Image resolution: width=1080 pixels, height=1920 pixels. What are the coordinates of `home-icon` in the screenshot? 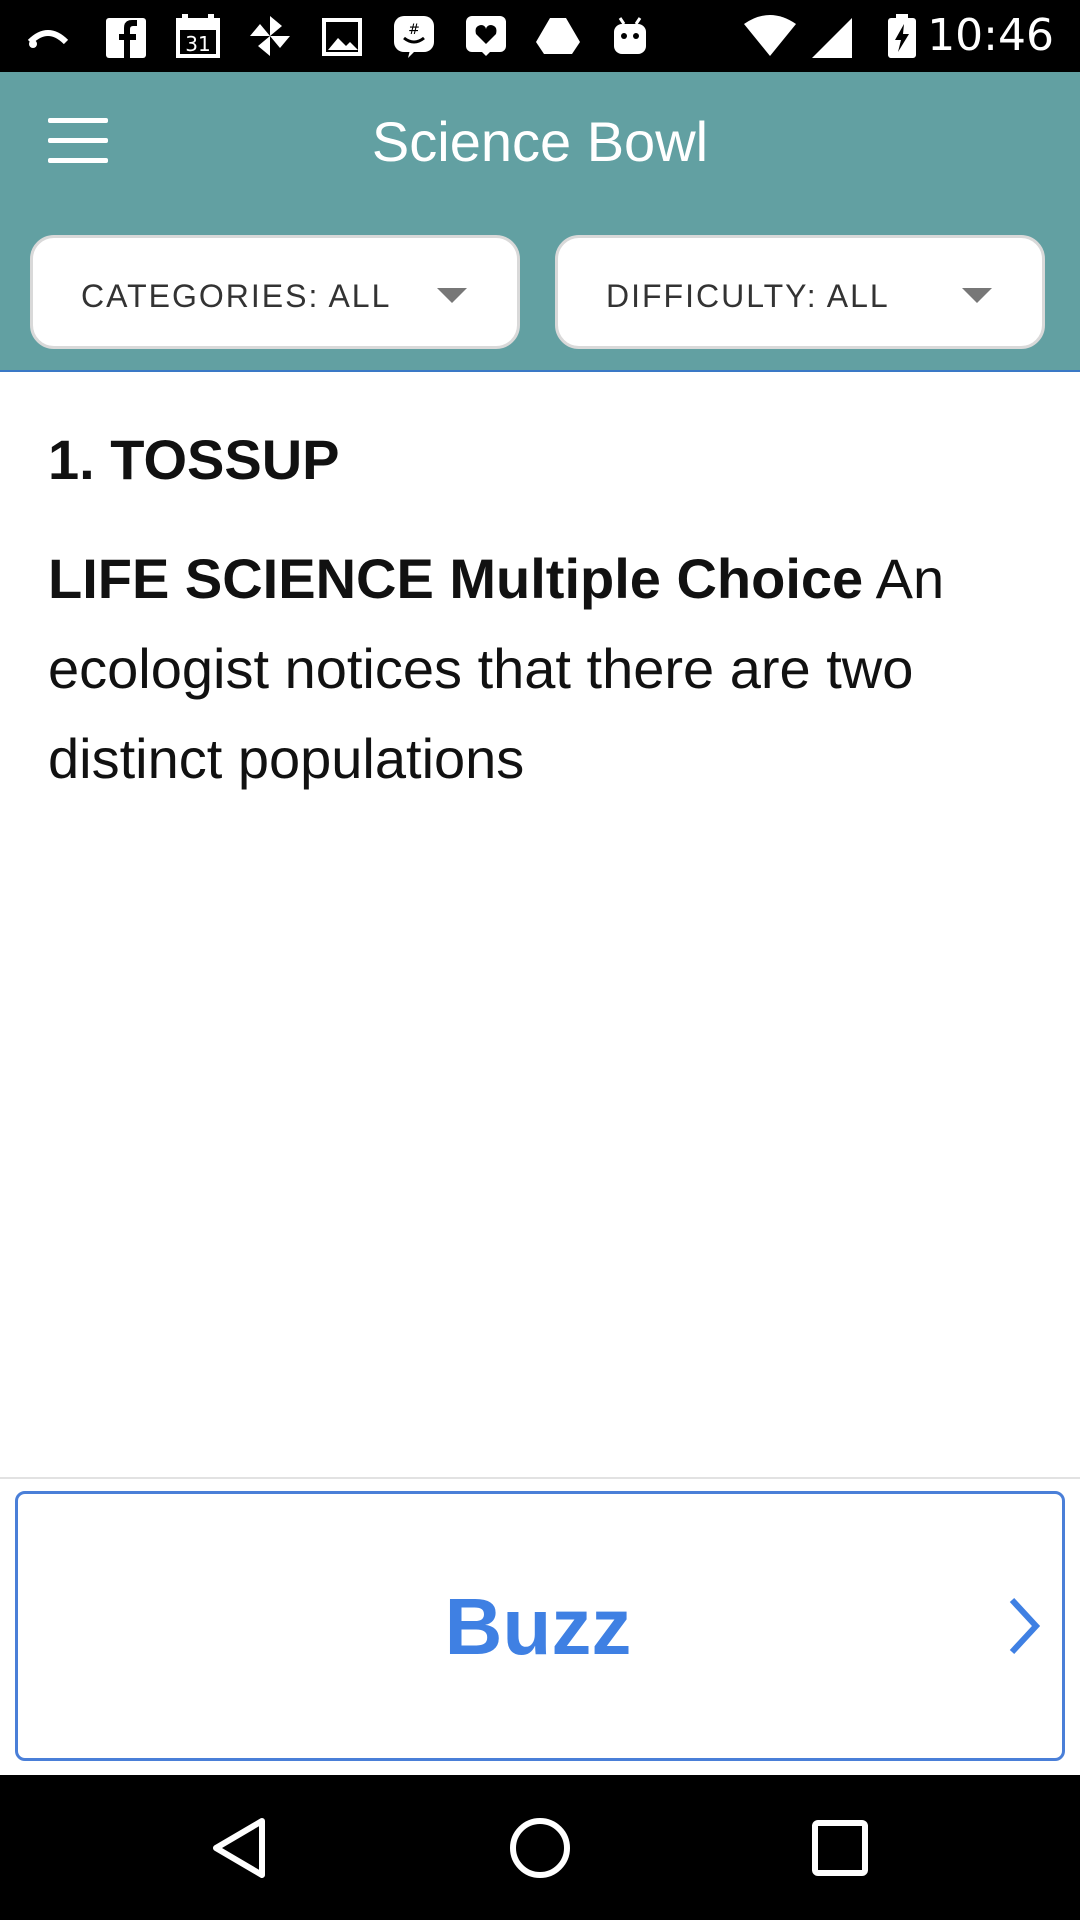 It's located at (540, 1848).